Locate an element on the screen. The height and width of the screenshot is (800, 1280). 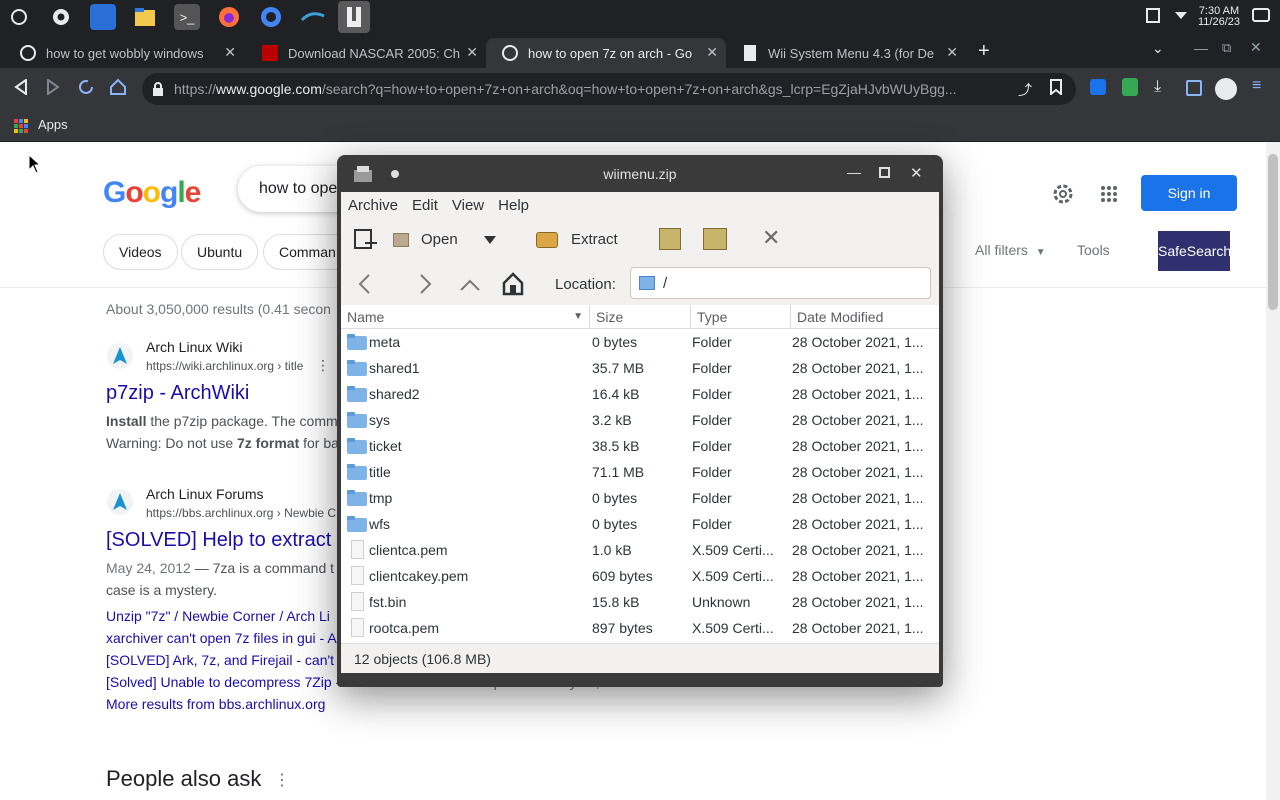
google-logo: Google is located at coordinates (152, 193).